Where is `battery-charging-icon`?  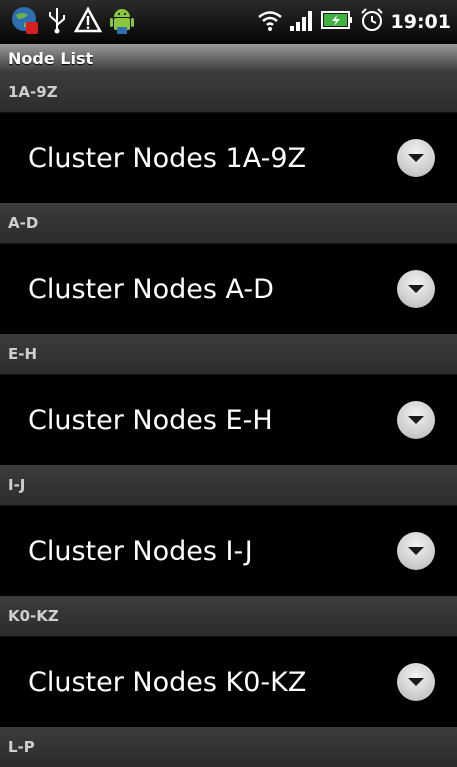
battery-charging-icon is located at coordinates (336, 22).